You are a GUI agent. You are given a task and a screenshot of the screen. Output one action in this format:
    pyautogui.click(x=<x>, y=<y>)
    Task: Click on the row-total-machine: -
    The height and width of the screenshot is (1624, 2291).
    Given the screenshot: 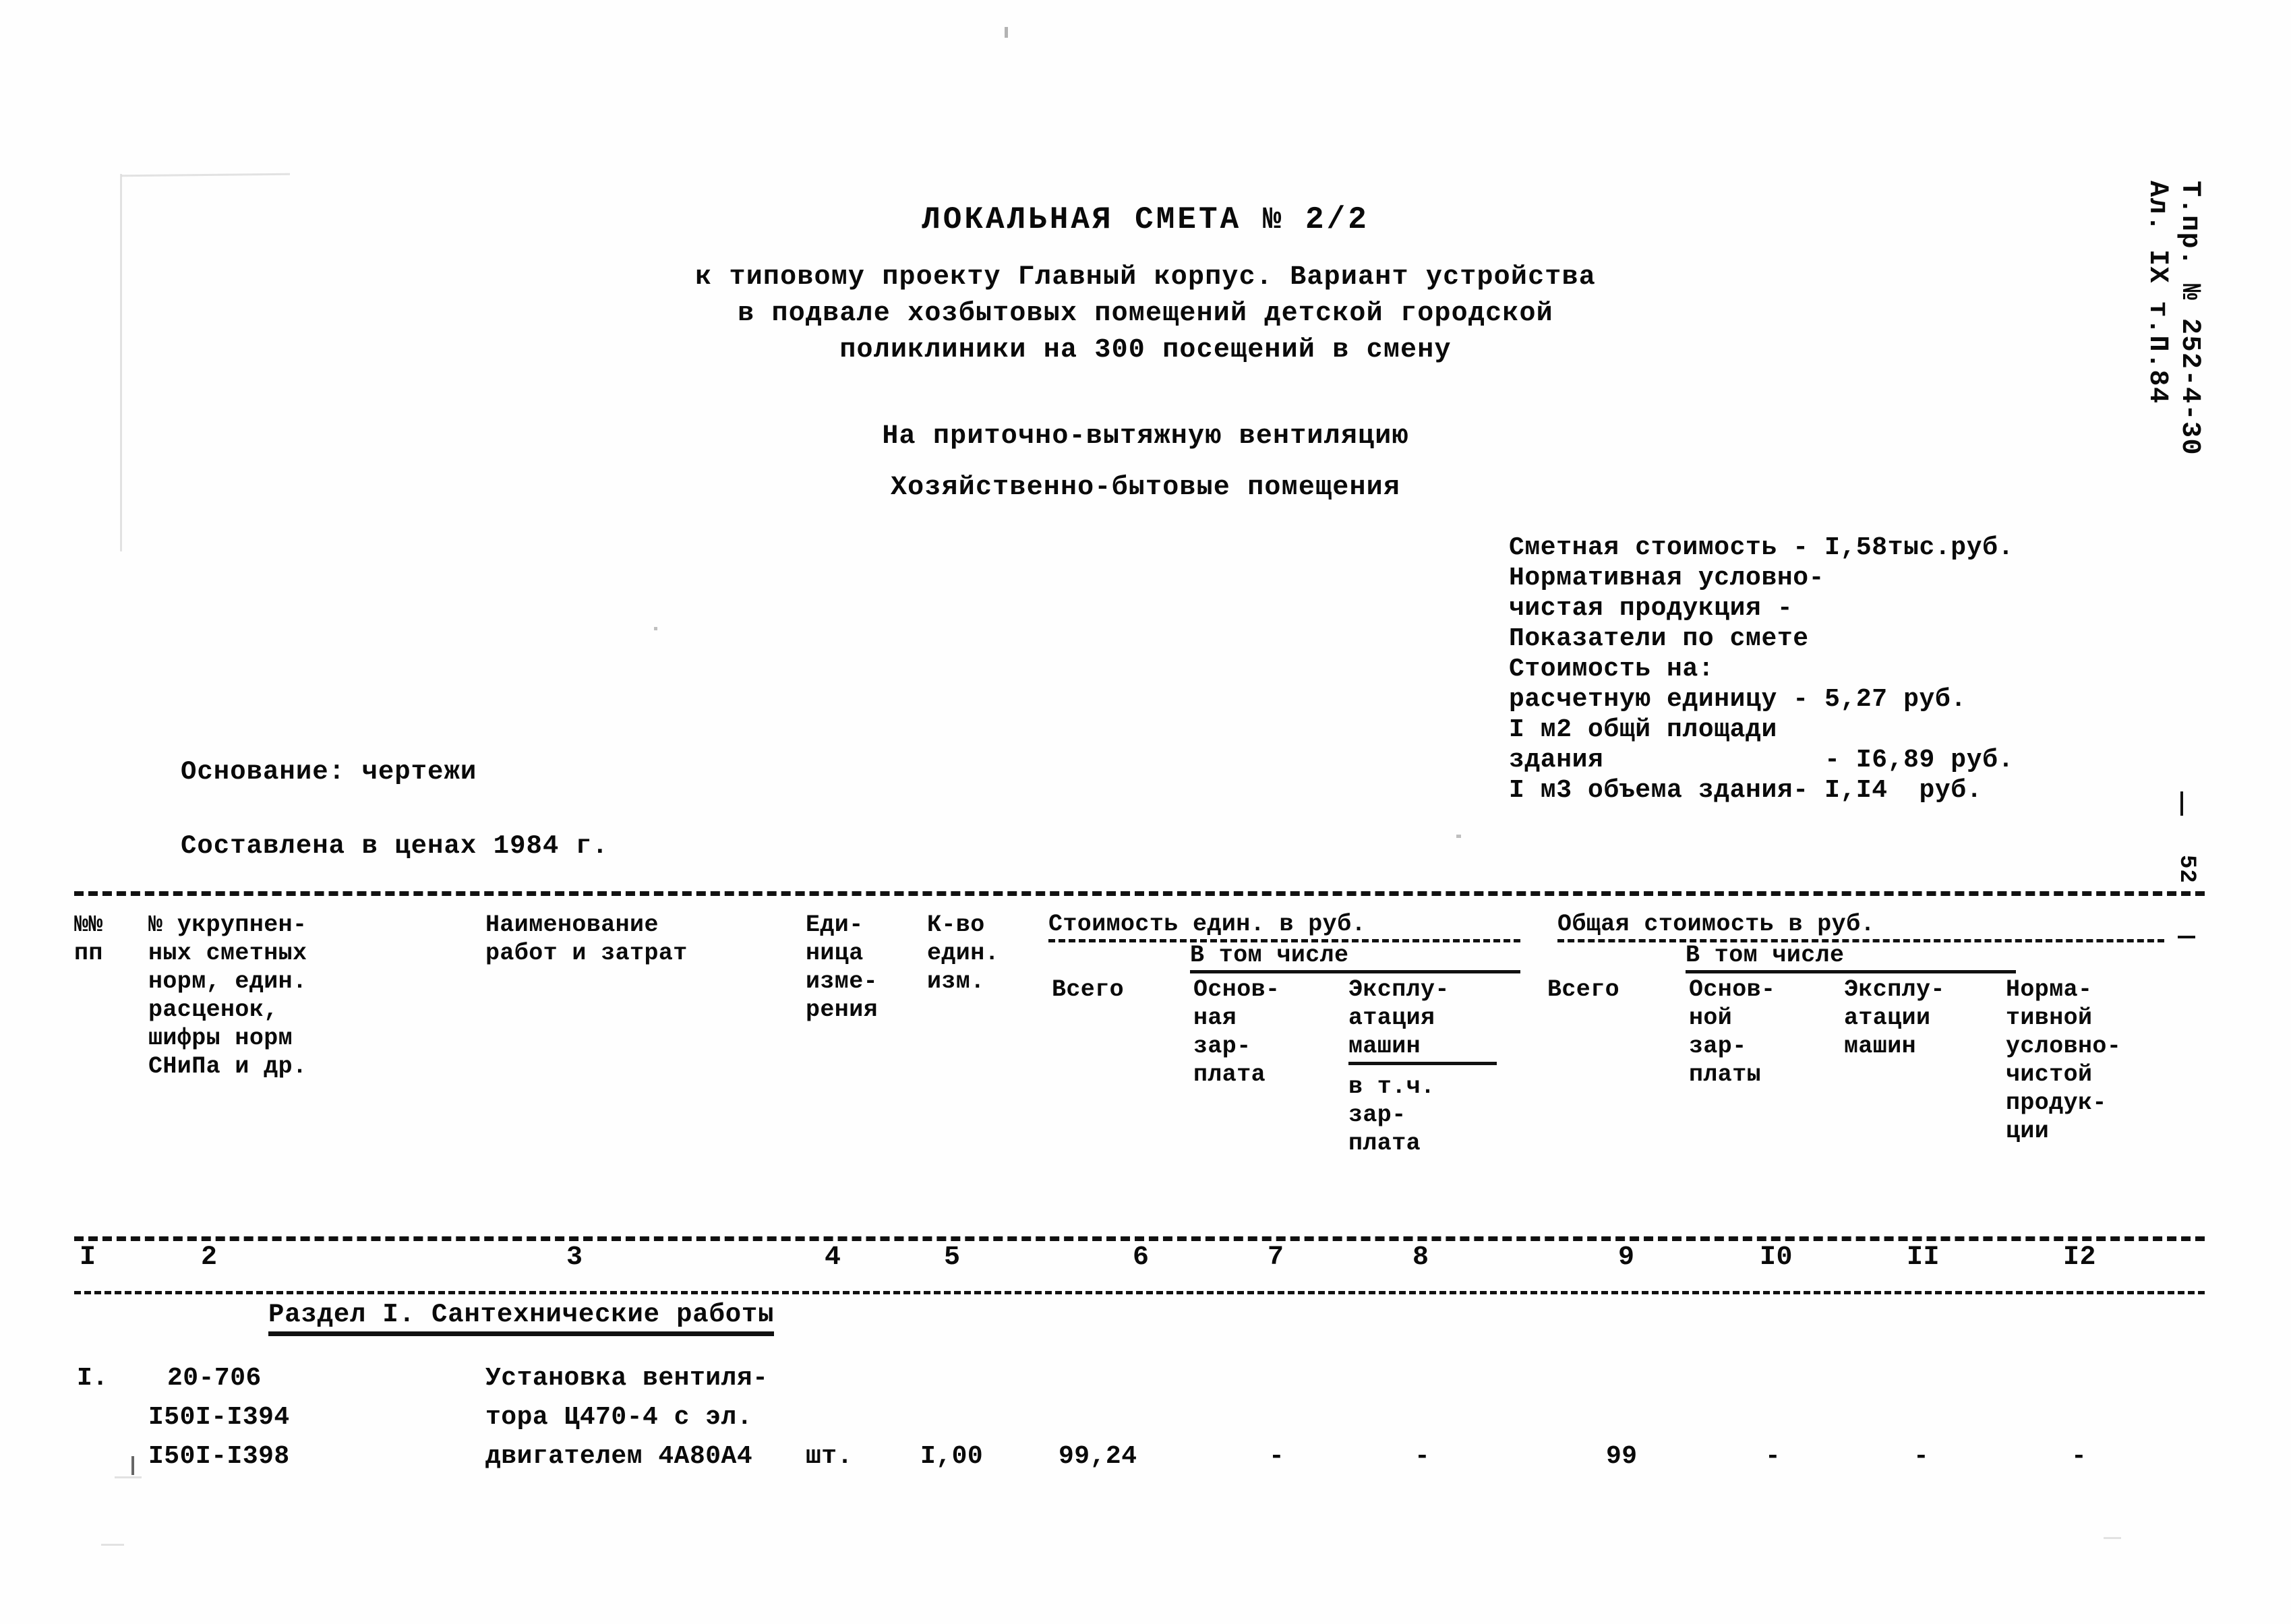 What is the action you would take?
    pyautogui.click(x=1922, y=1456)
    